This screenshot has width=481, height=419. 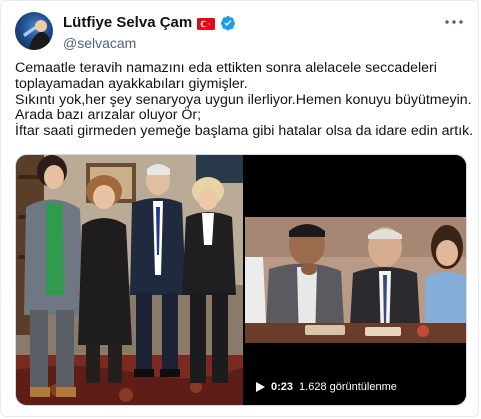 What do you see at coordinates (127, 23) in the screenshot?
I see `display-name: Lütfiye Selva Çam` at bounding box center [127, 23].